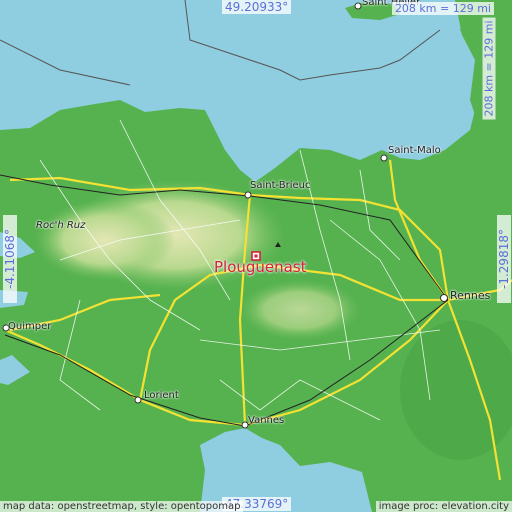 This screenshot has width=512, height=512. I want to click on city-label-vannes: Vannes, so click(266, 420).